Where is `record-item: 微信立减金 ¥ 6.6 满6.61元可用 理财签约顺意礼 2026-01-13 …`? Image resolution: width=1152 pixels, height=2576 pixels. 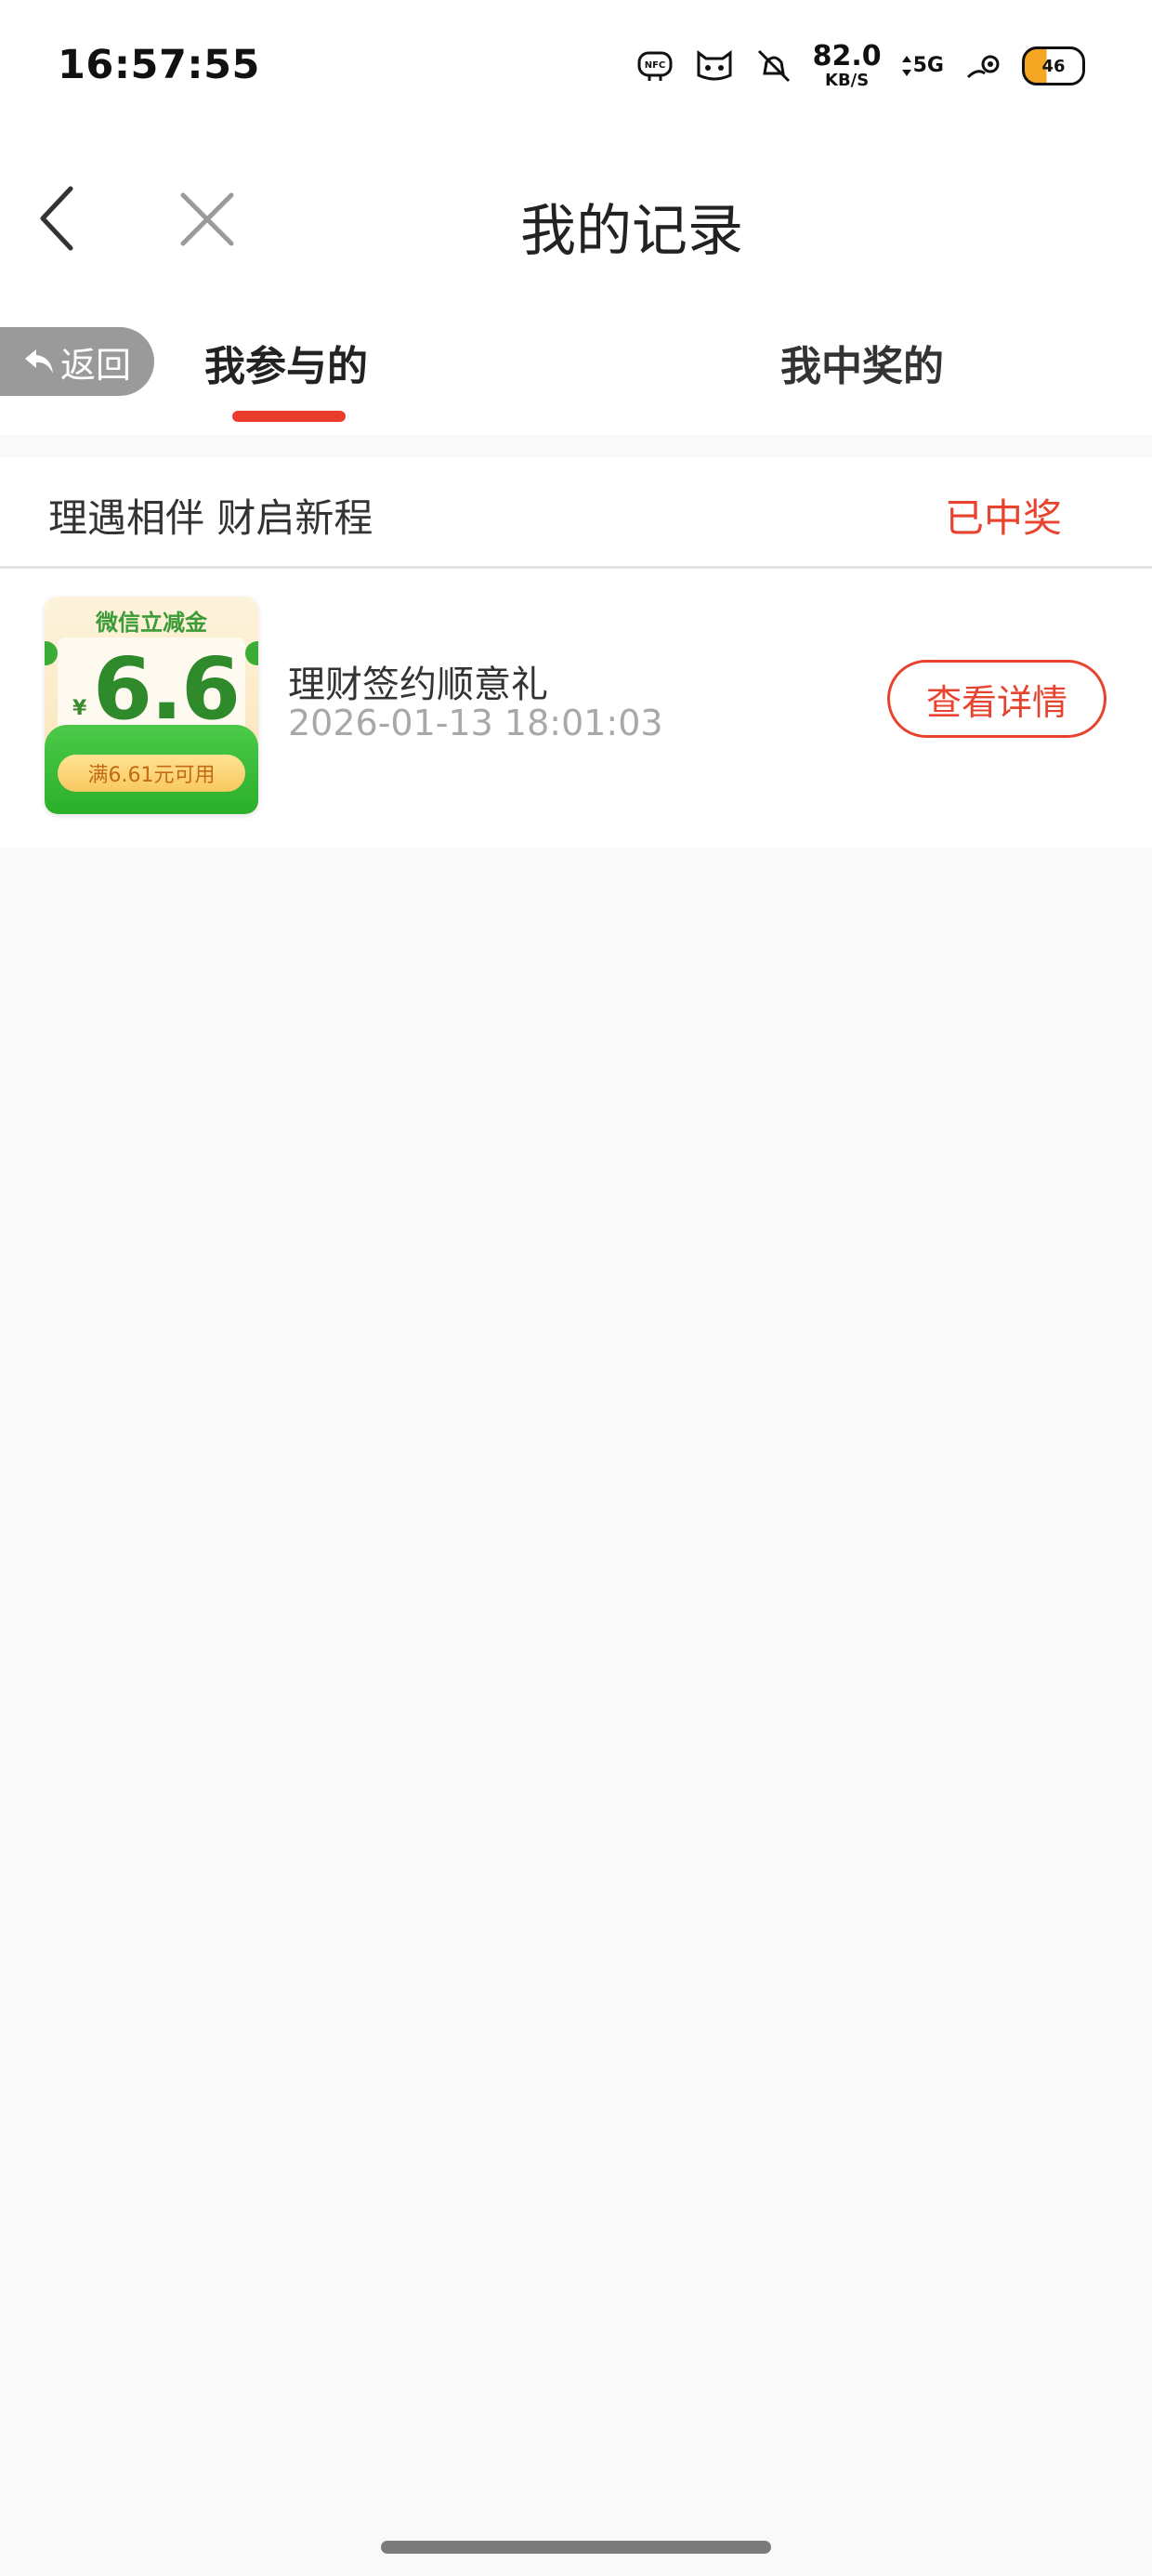 record-item: 微信立减金 ¥ 6.6 满6.61元可用 理财签约顺意礼 2026-01-13 … is located at coordinates (576, 708).